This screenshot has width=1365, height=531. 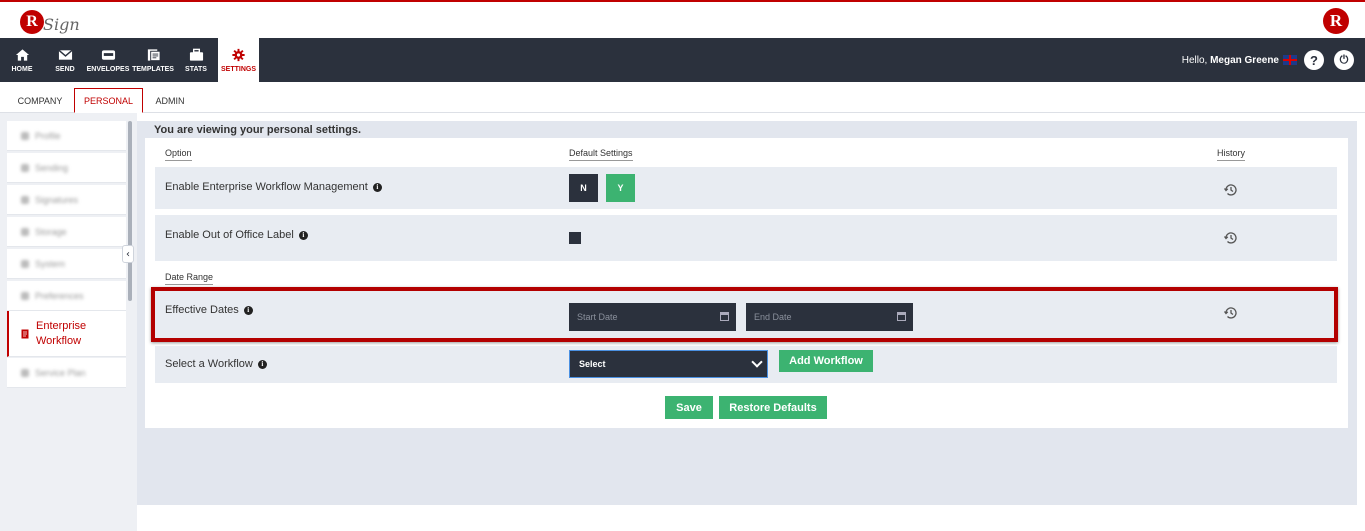 I want to click on column-header-history: History, so click(x=1231, y=154).